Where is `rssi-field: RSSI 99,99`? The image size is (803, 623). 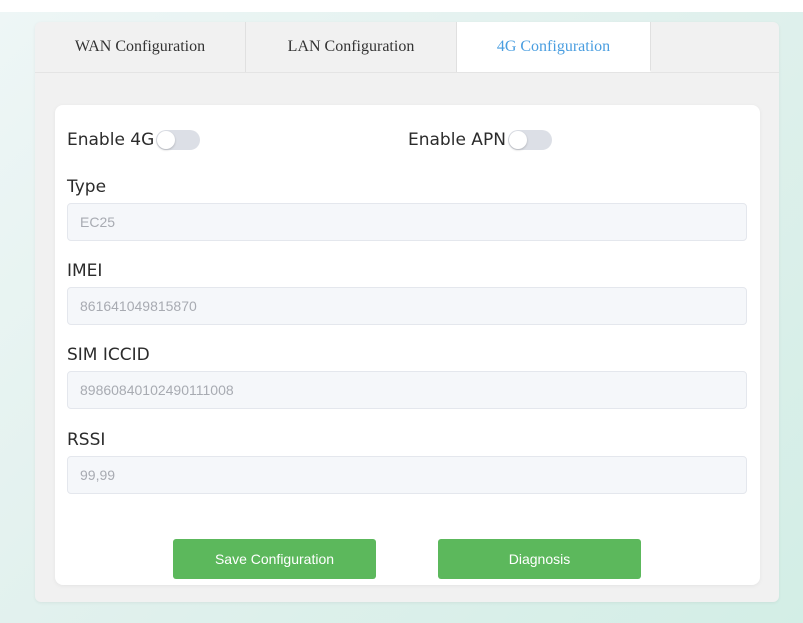 rssi-field: RSSI 99,99 is located at coordinates (407, 461).